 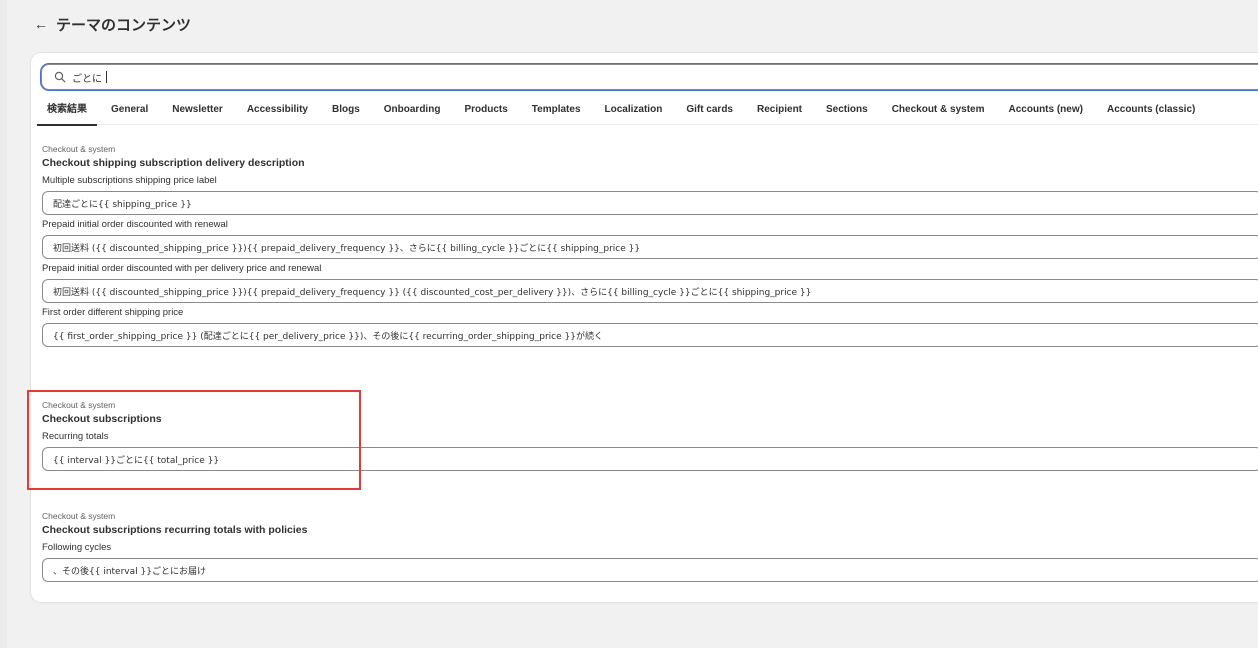 What do you see at coordinates (87, 77) in the screenshot?
I see `search-input: ごとに` at bounding box center [87, 77].